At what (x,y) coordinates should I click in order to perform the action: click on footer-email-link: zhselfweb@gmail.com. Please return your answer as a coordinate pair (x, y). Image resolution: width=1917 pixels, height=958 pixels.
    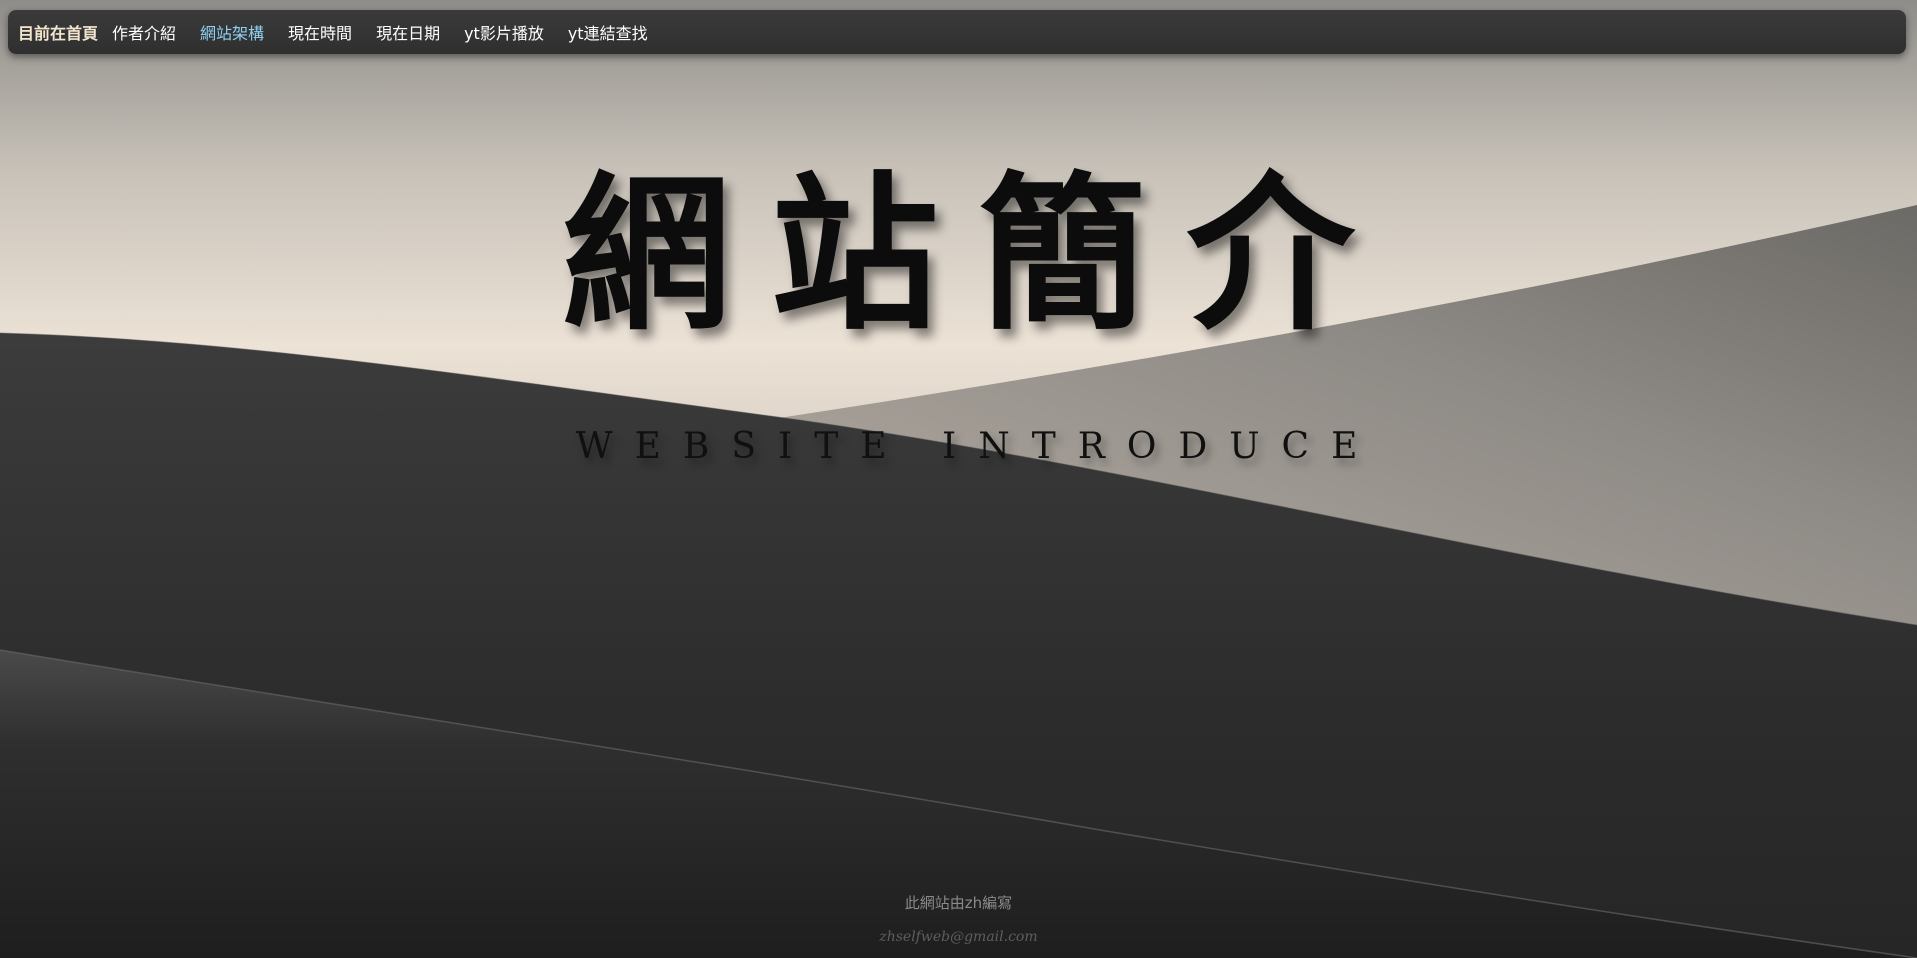
    Looking at the image, I should click on (958, 937).